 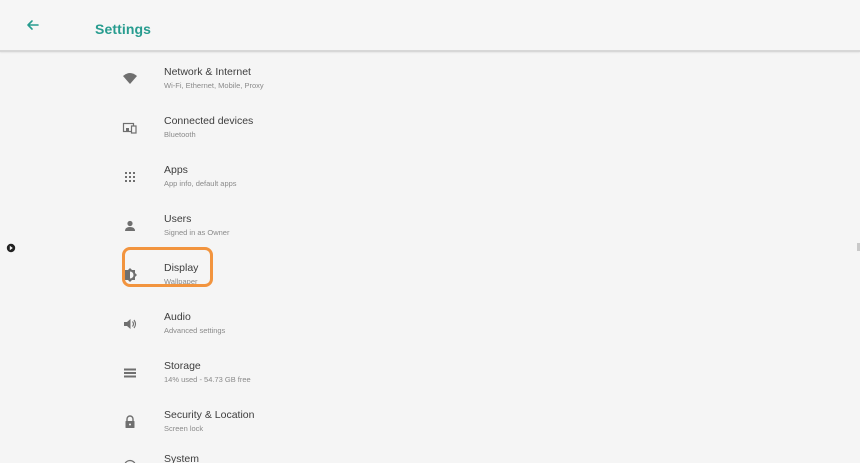 What do you see at coordinates (130, 79) in the screenshot?
I see `wifi-icon` at bounding box center [130, 79].